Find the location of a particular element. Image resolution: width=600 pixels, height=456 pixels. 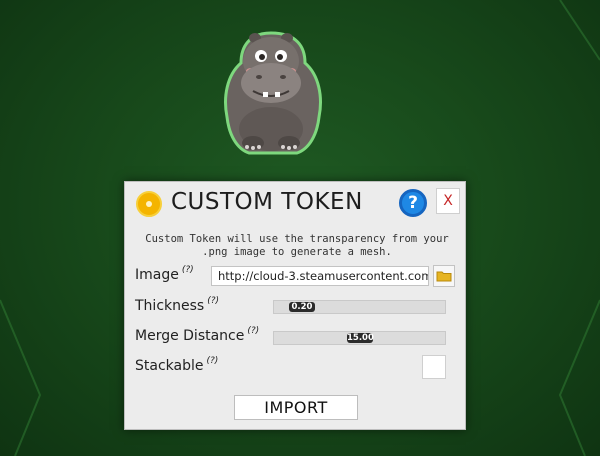

stackable-label: Stackable (?) is located at coordinates (177, 365).